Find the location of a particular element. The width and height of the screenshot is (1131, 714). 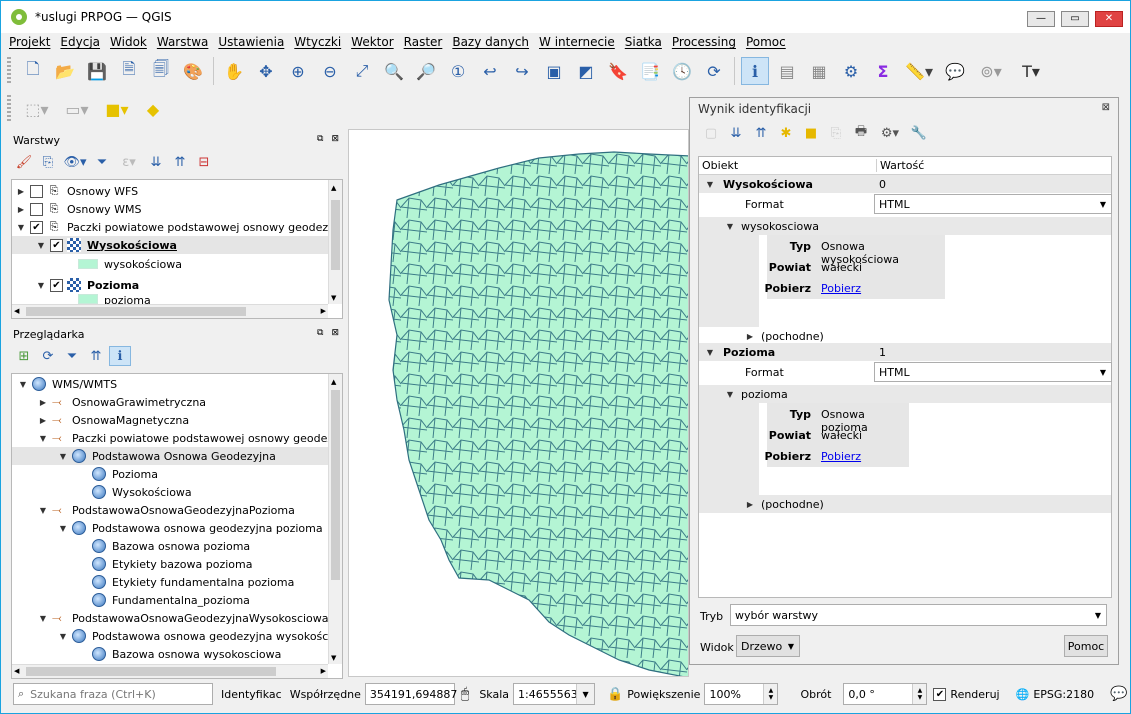

browser-filter-icon: ⏷ is located at coordinates (72, 356).